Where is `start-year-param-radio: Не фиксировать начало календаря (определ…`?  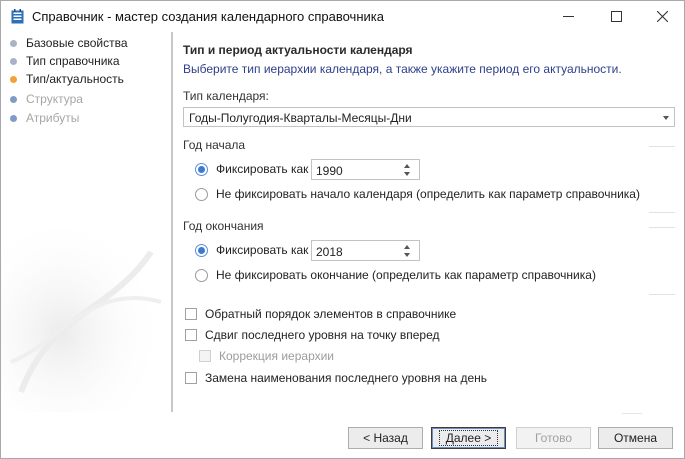
start-year-param-radio: Не фиксировать начало календаря (определ… is located at coordinates (417, 194).